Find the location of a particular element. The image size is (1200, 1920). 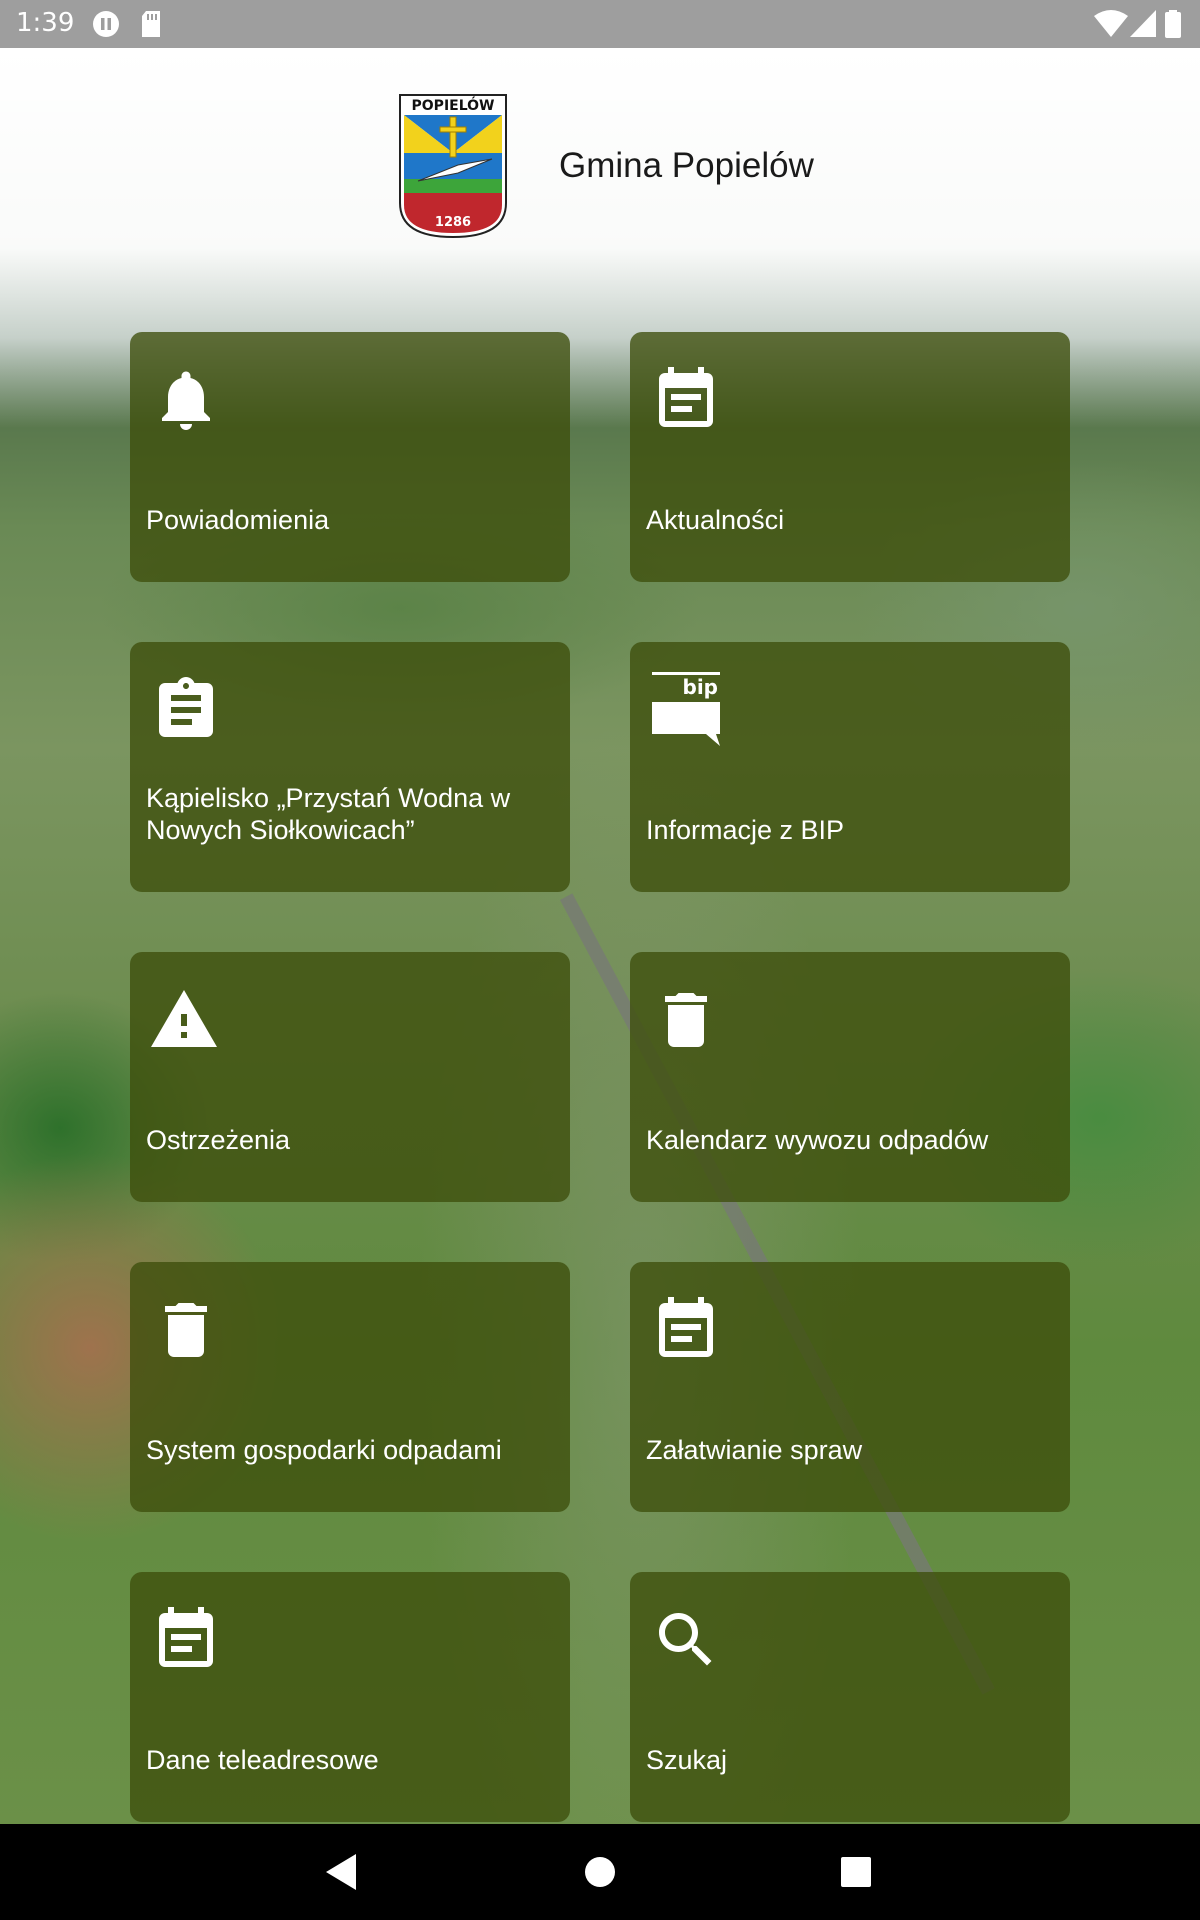

battery-icon is located at coordinates (1173, 24).